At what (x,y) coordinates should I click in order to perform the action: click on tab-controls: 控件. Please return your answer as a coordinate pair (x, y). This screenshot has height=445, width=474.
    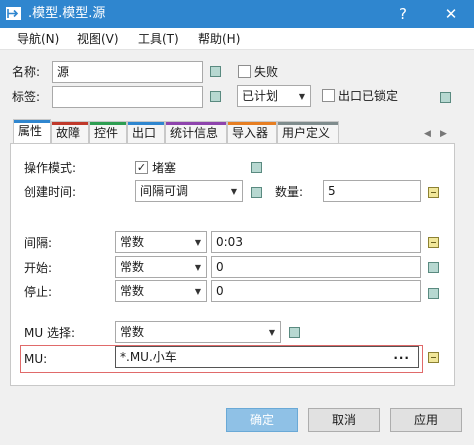
    Looking at the image, I should click on (108, 132).